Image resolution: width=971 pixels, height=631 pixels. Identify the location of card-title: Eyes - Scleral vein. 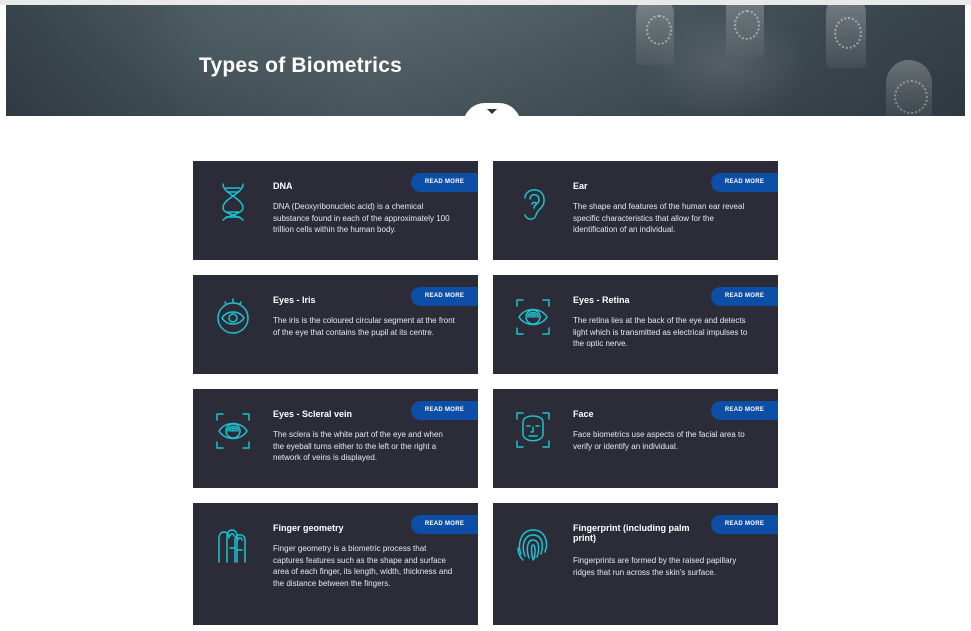
(313, 414).